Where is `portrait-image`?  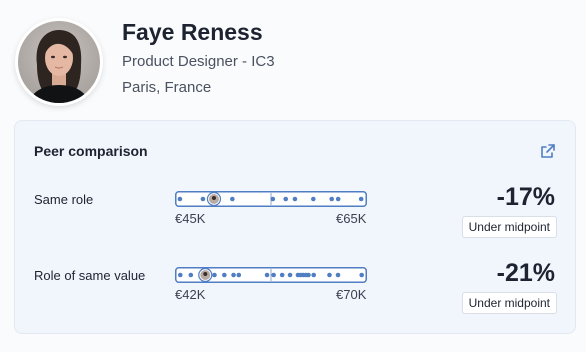 portrait-image is located at coordinates (59, 62).